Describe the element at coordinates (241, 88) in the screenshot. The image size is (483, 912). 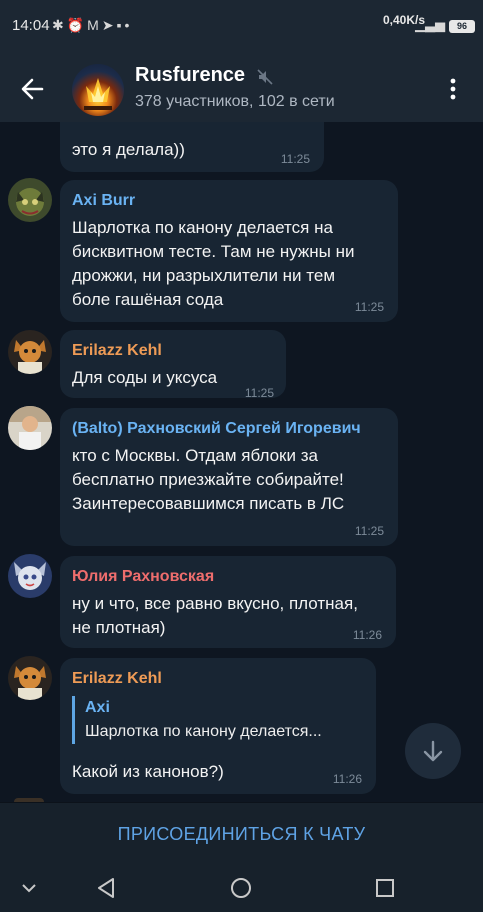
I see `chat-header: Rusfurence 378 участников, 102 в сети` at that location.